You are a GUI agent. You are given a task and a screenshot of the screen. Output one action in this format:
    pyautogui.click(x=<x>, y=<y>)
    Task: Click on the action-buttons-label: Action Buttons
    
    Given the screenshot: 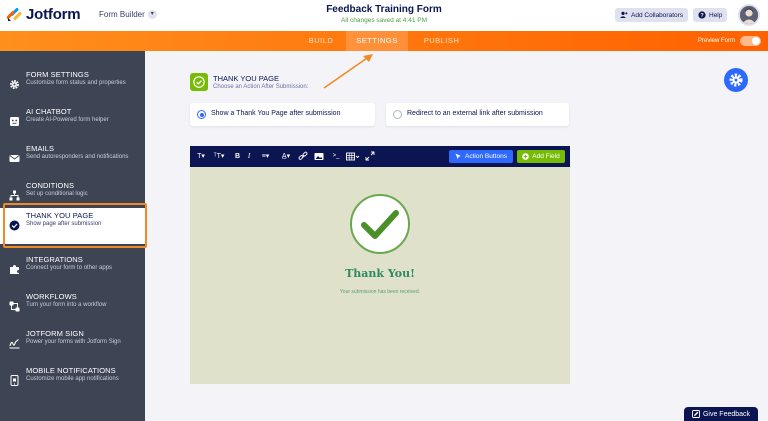 What is the action you would take?
    pyautogui.click(x=486, y=156)
    